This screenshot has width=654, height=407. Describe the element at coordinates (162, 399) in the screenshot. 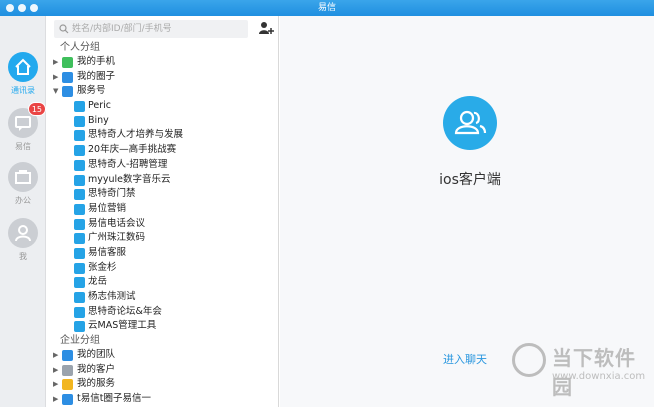

I see `group-row: ▶ t易信t圈子易信一` at that location.